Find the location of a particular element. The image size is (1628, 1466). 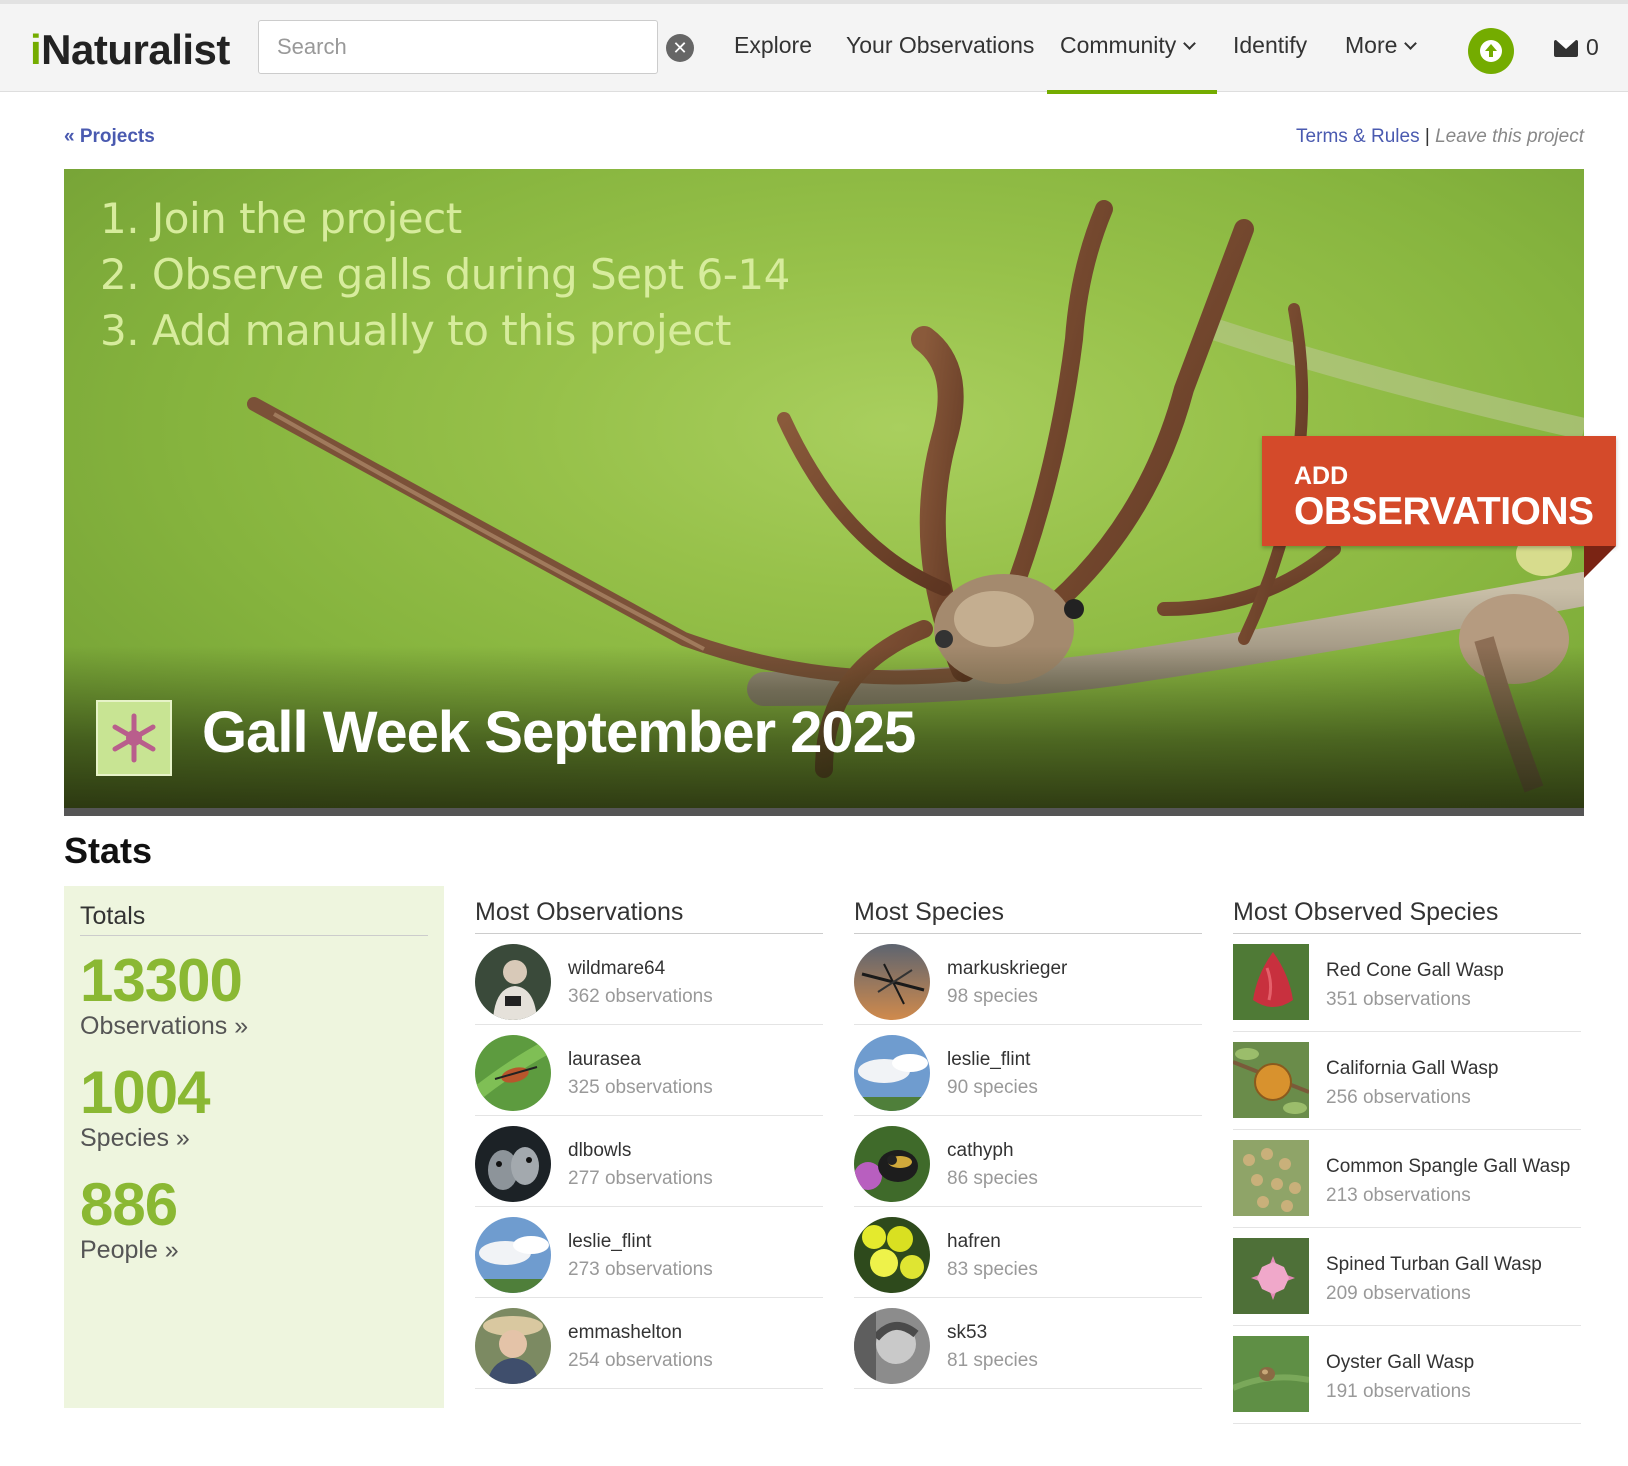

observation-count: 191 observations is located at coordinates (1398, 1391).